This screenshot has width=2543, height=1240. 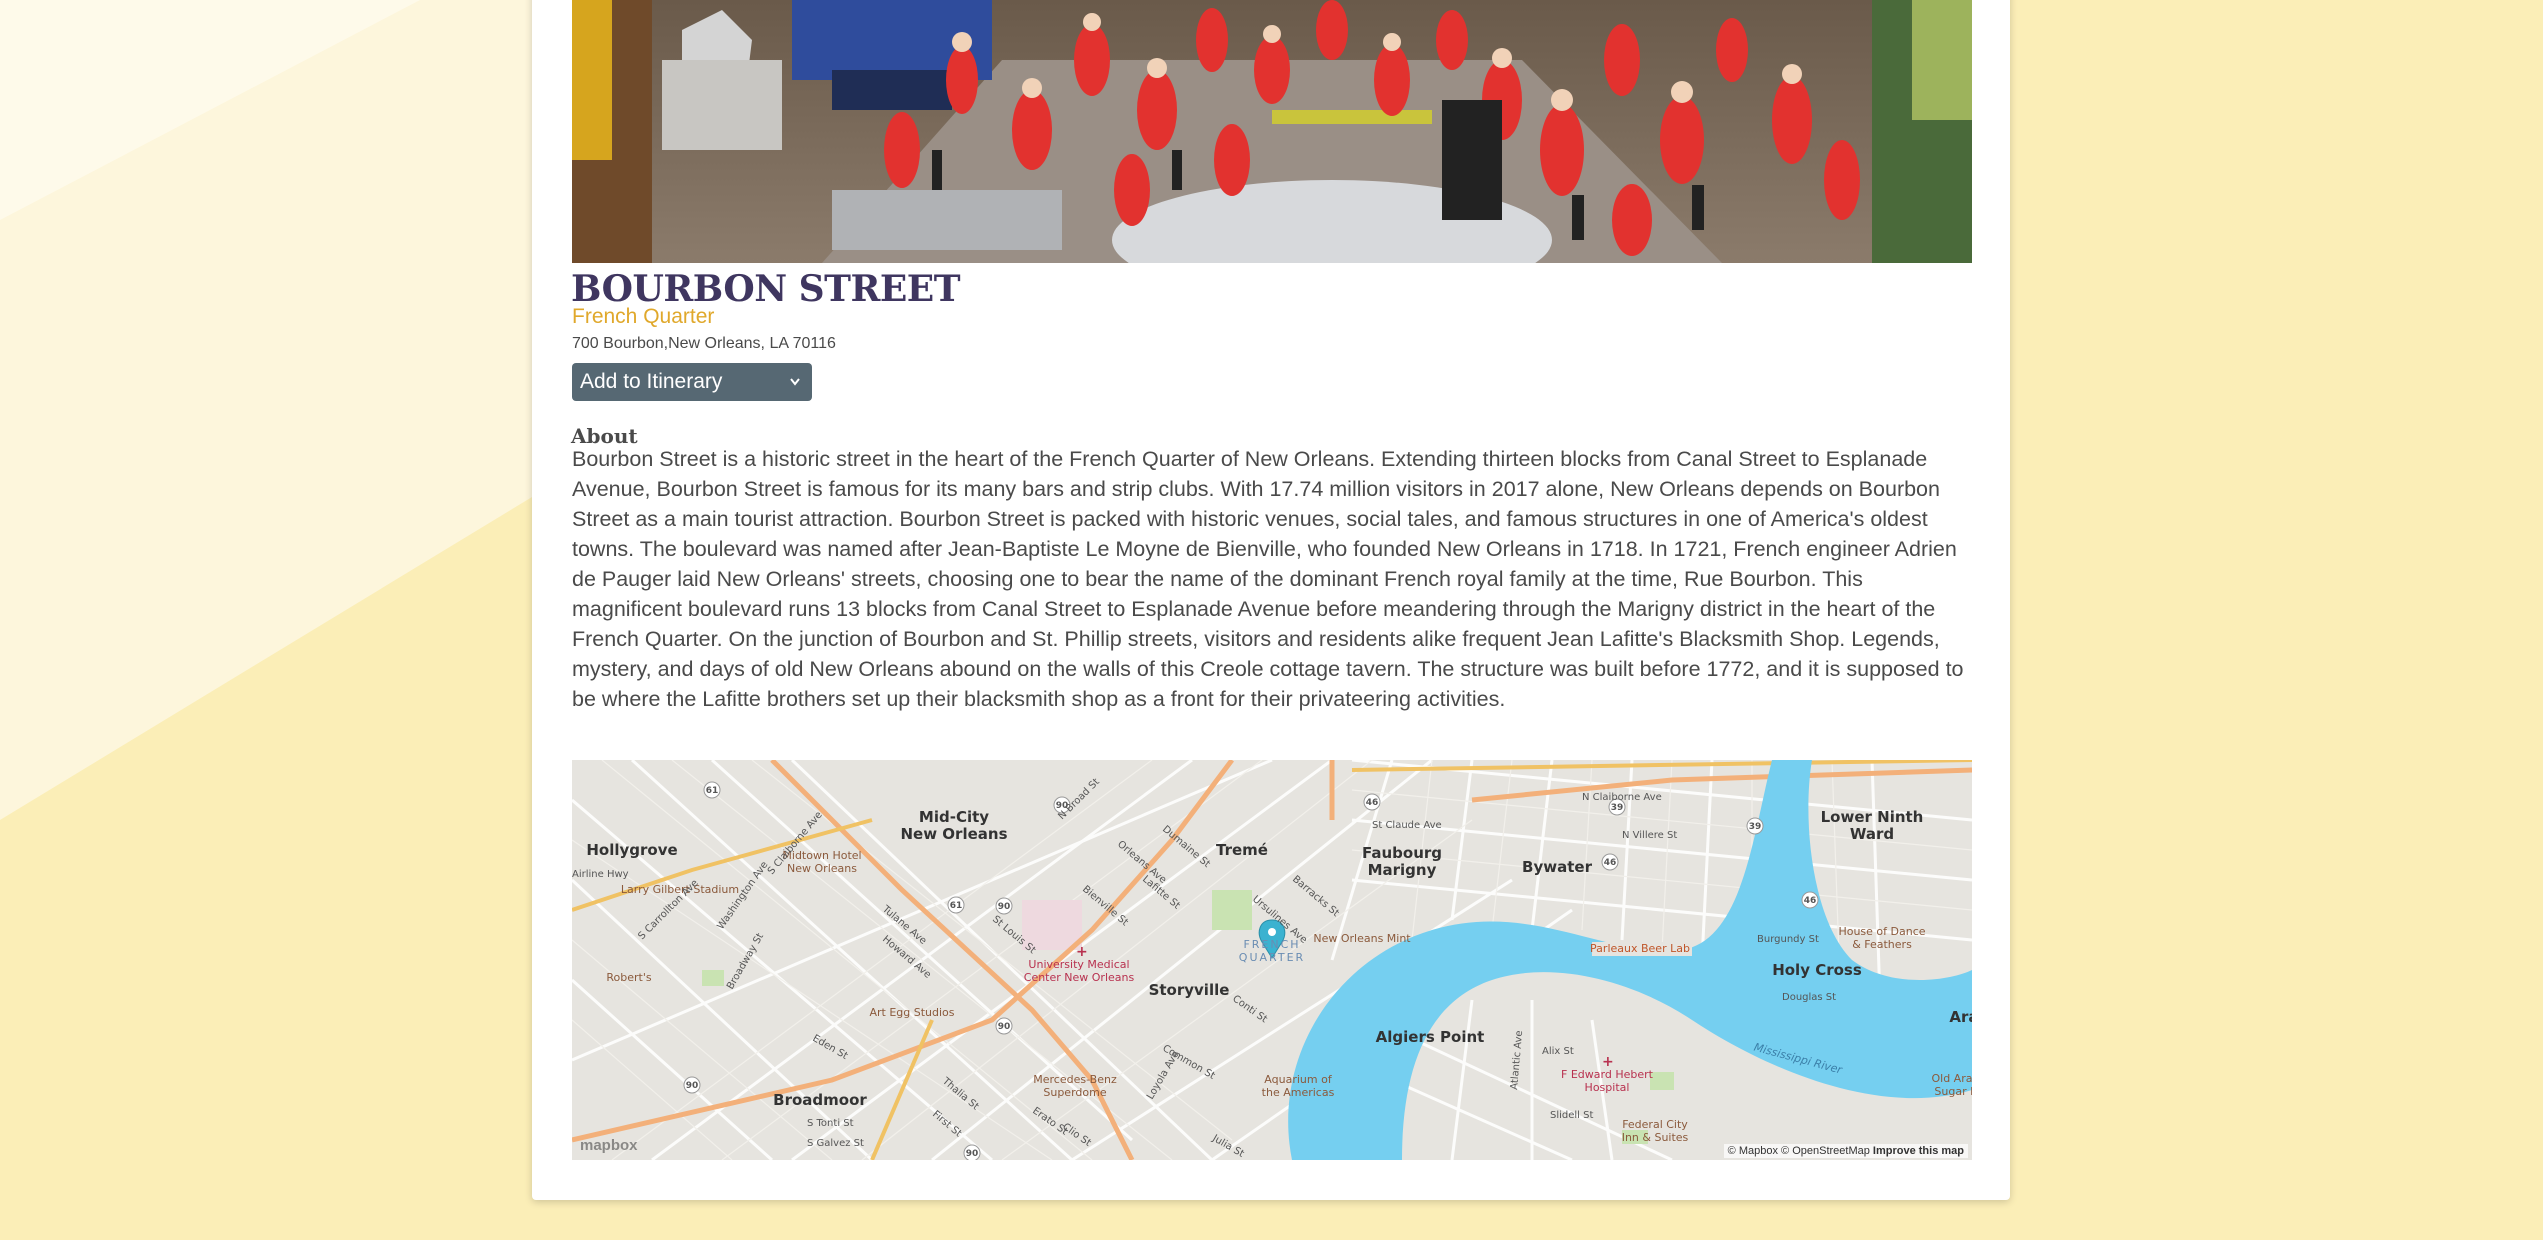 What do you see at coordinates (1607, 1074) in the screenshot?
I see `svg-text: F Edward Hebert` at bounding box center [1607, 1074].